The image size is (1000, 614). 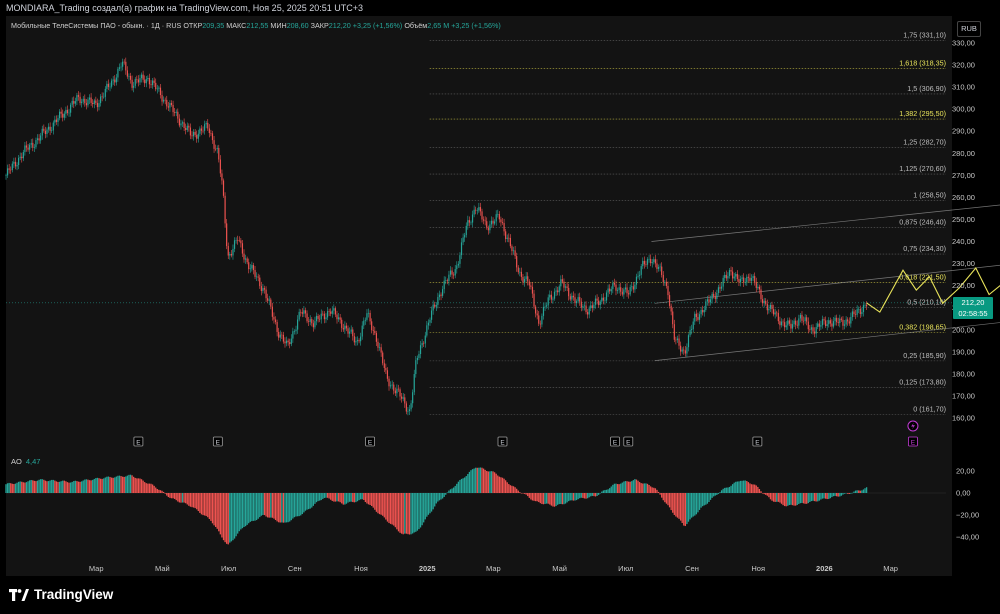 I want to click on event-markers: EEEEEEEE, so click(x=526, y=433).